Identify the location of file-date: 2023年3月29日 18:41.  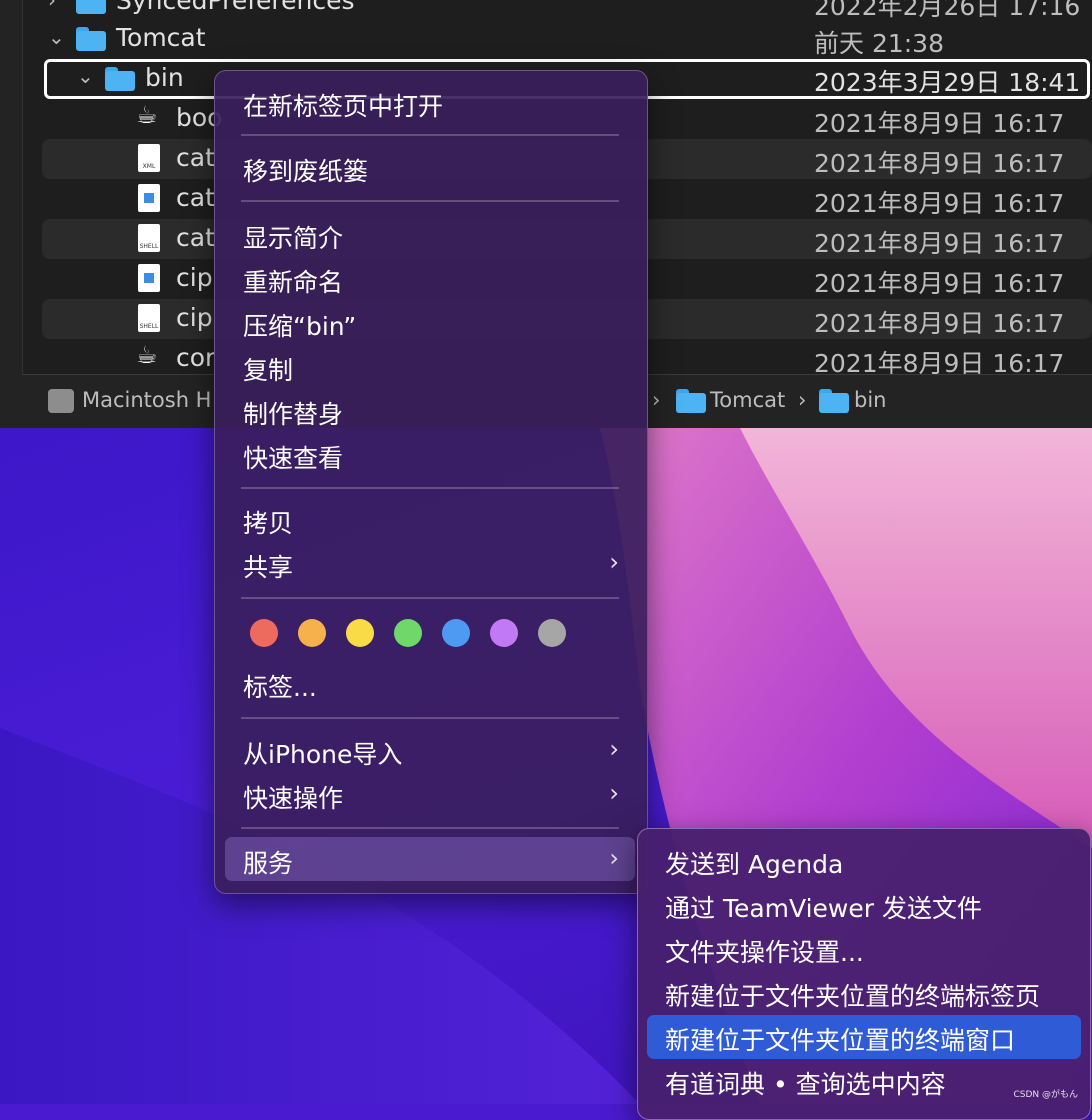
(947, 82).